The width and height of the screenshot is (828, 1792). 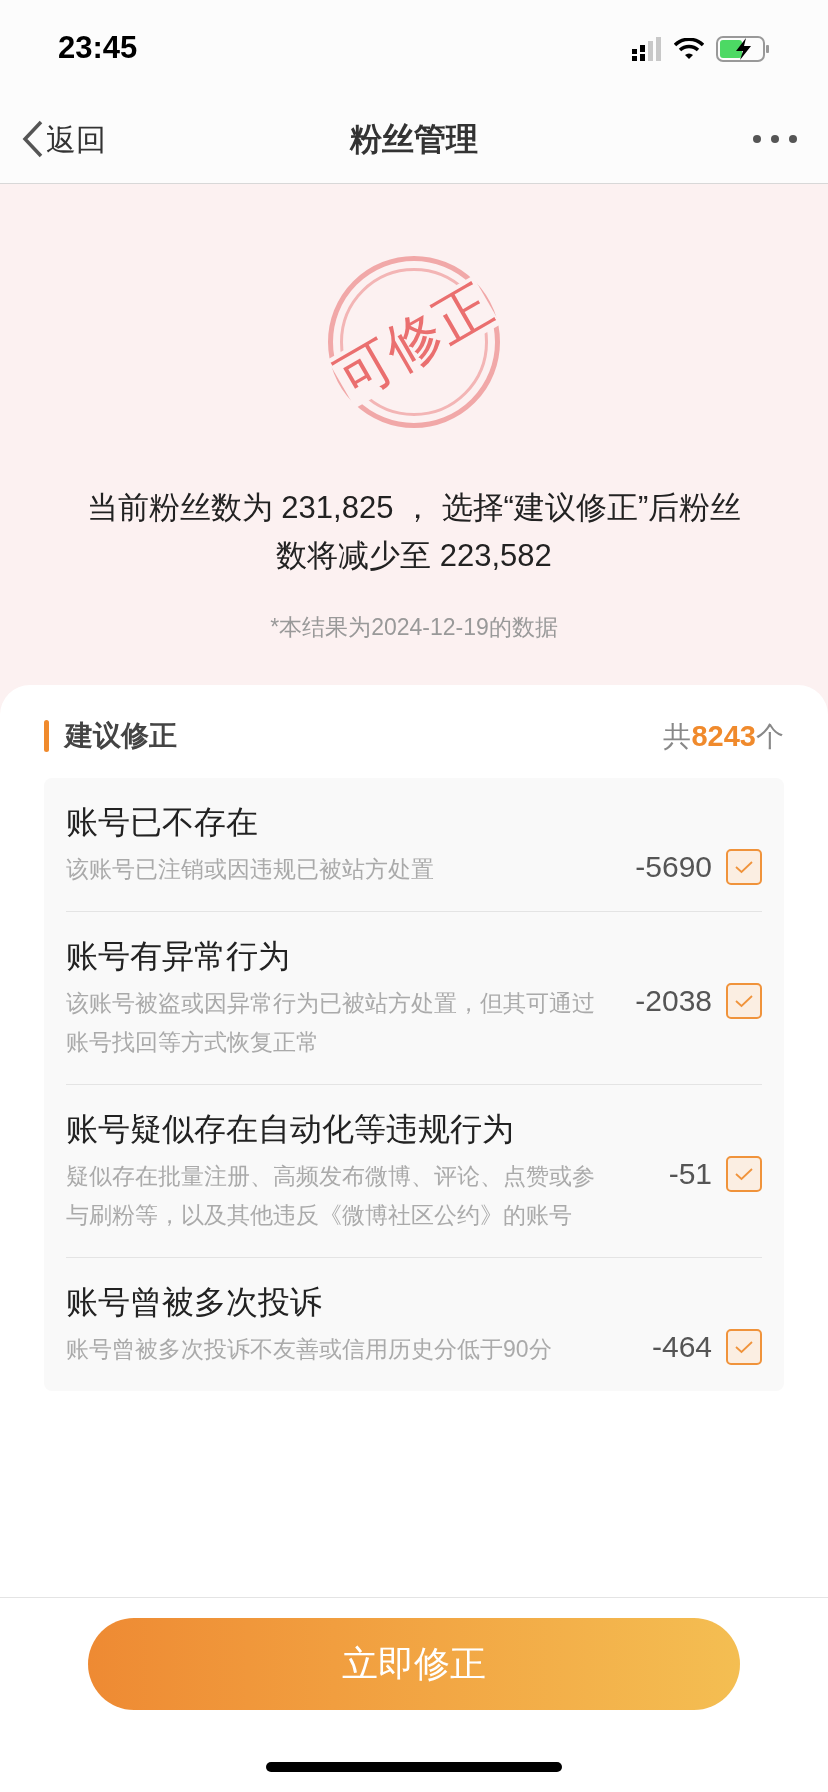 I want to click on reason-description: 该账号被盗或因异常行为已被站方处置，但其可通过账号找回等方式恢复正常, so click(x=331, y=1023).